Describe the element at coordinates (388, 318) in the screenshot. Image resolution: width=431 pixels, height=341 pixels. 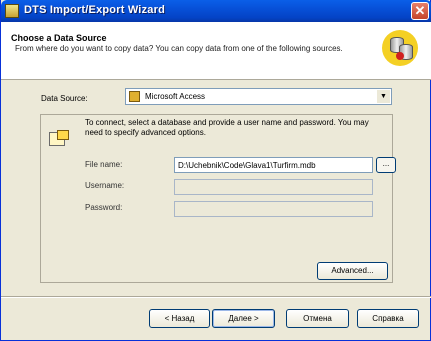
I see `help-button: Справка` at that location.